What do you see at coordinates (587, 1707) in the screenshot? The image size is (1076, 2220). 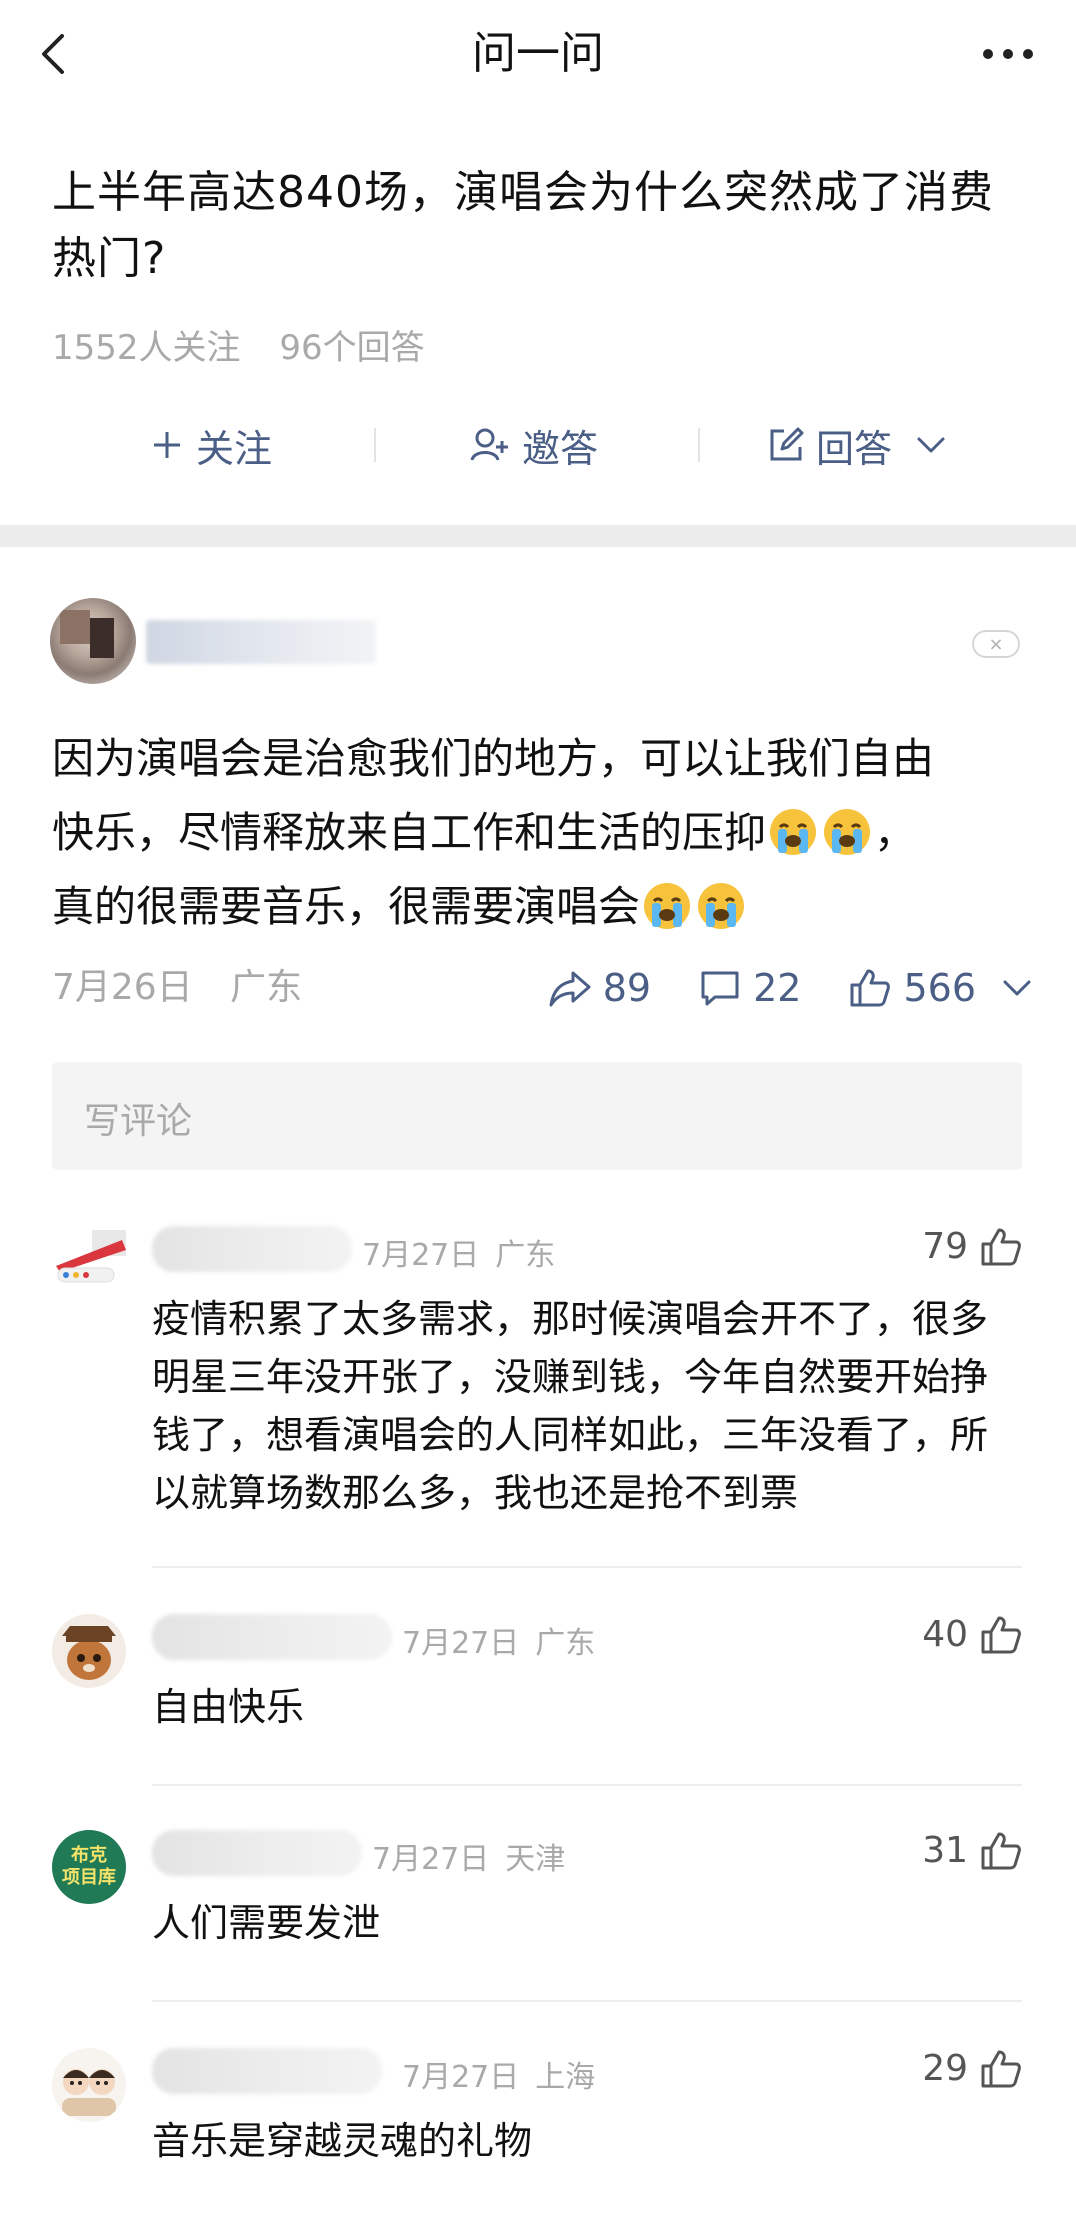 I see `comment-text: 自由快乐` at bounding box center [587, 1707].